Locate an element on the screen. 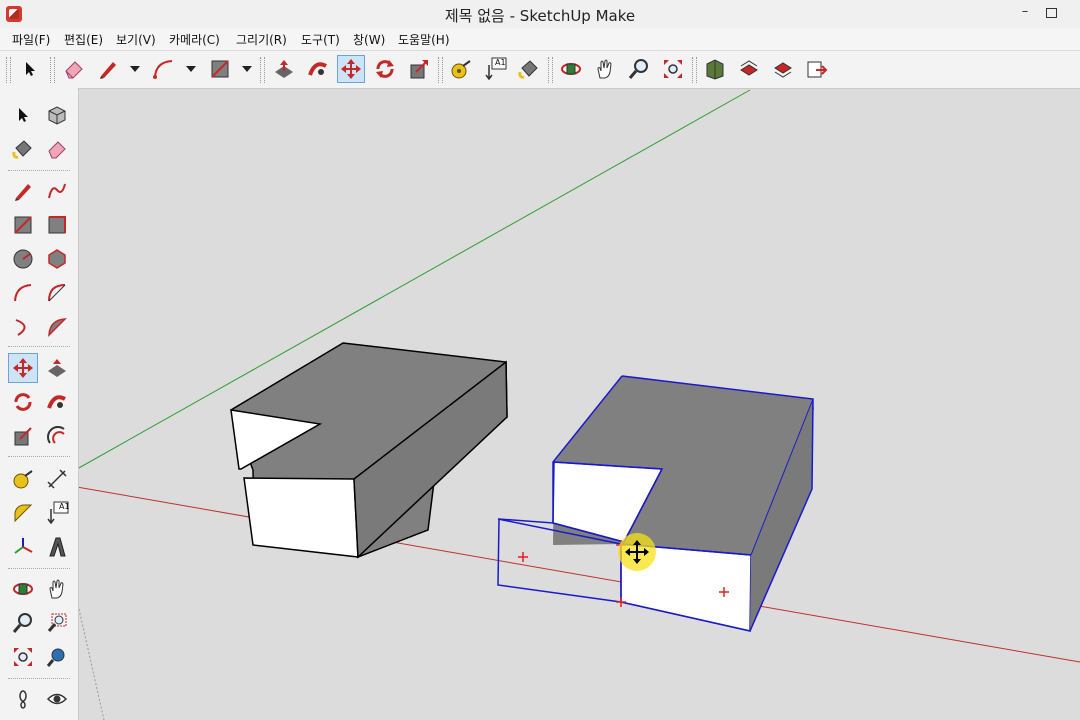  zoom-window-tool-button is located at coordinates (57, 623).